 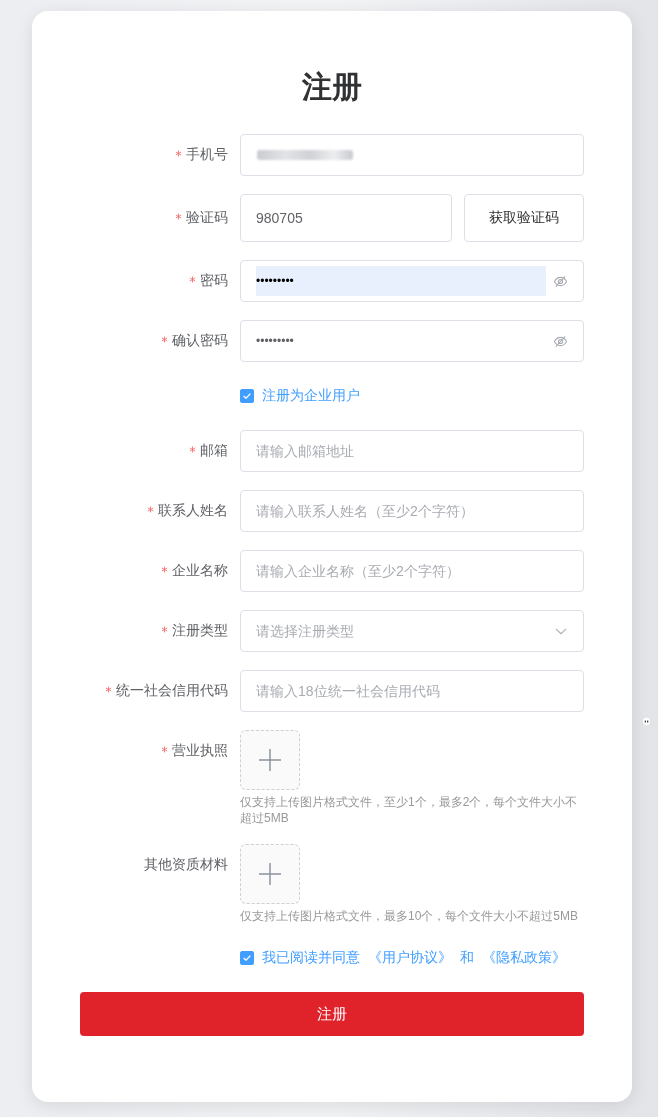 What do you see at coordinates (311, 396) in the screenshot?
I see `checkbox-label: 注册为企业用户` at bounding box center [311, 396].